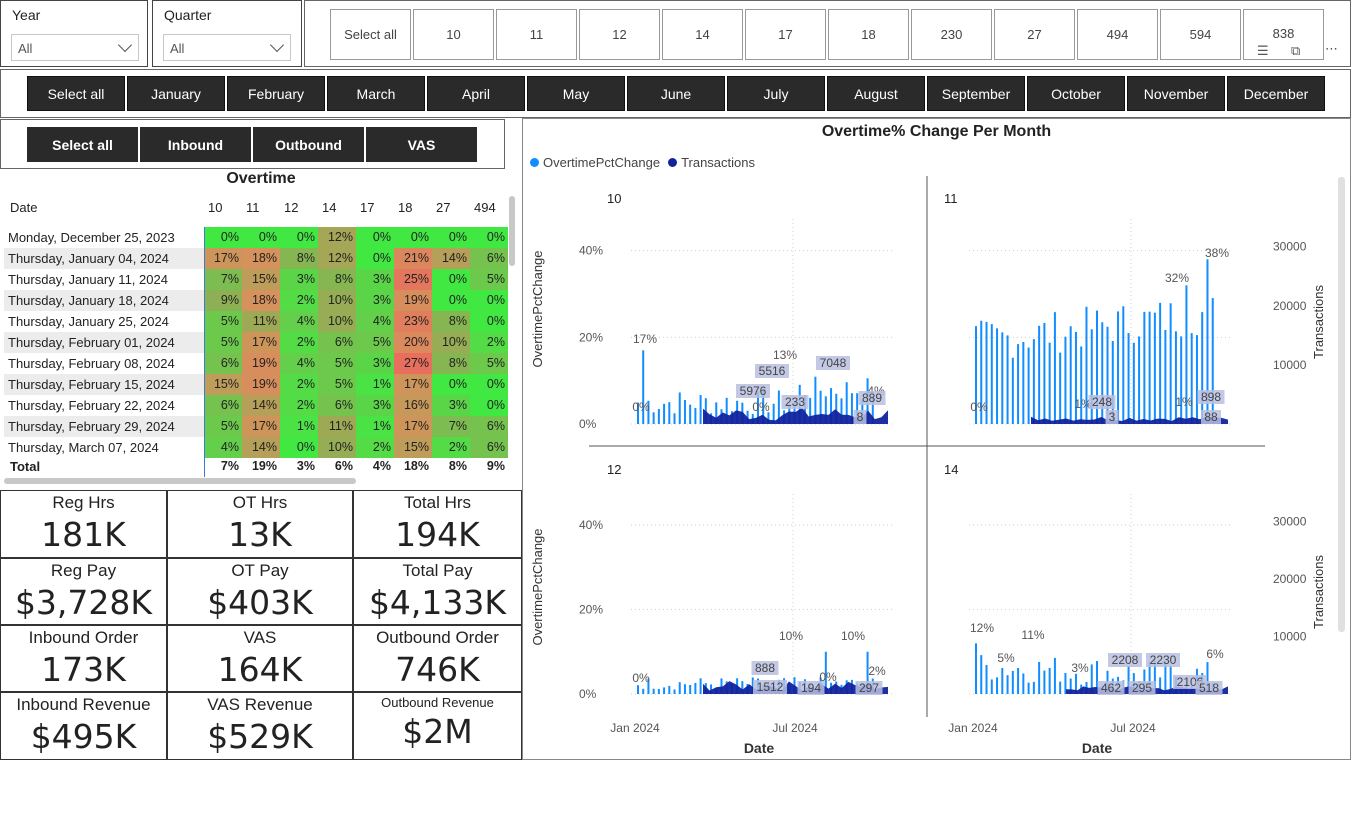  I want to click on matrix-scrollbar, so click(512, 231).